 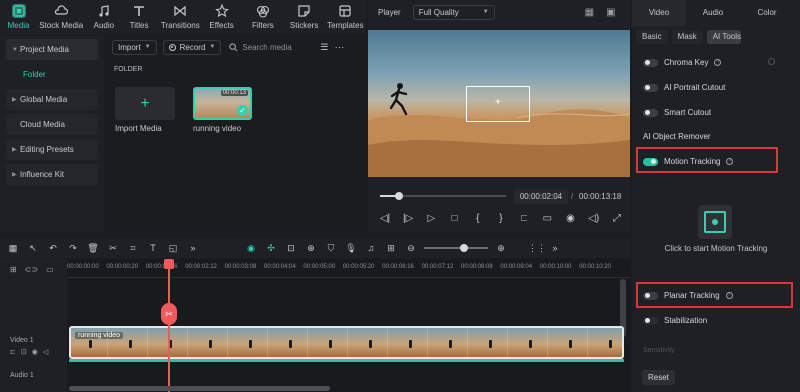 What do you see at coordinates (331, 248) in the screenshot?
I see `shield-icon: ⛉` at bounding box center [331, 248].